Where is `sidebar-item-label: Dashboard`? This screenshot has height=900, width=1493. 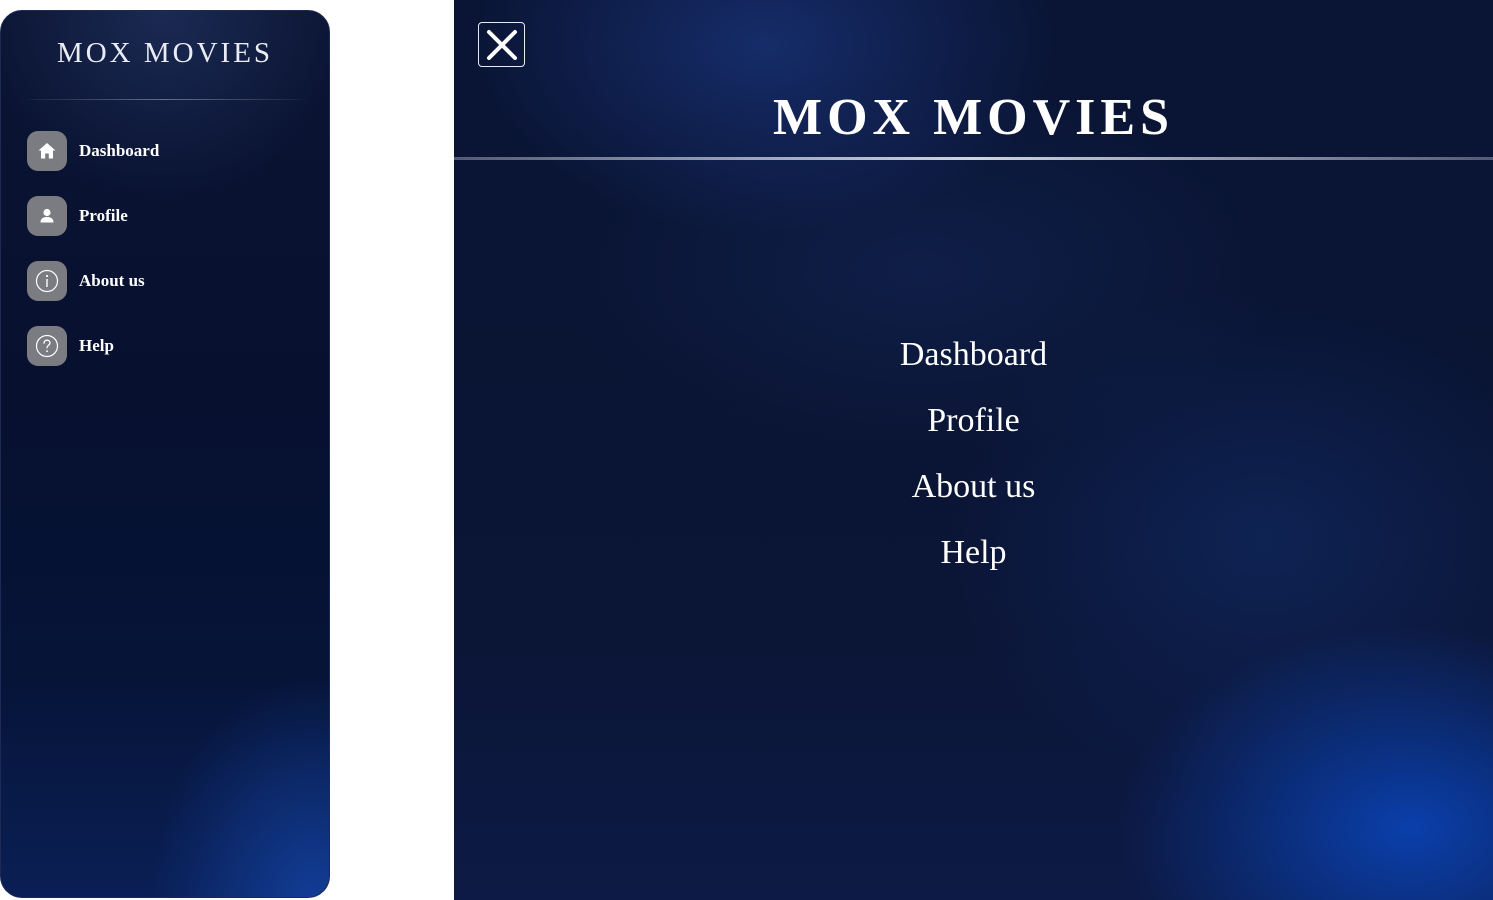 sidebar-item-label: Dashboard is located at coordinates (119, 150).